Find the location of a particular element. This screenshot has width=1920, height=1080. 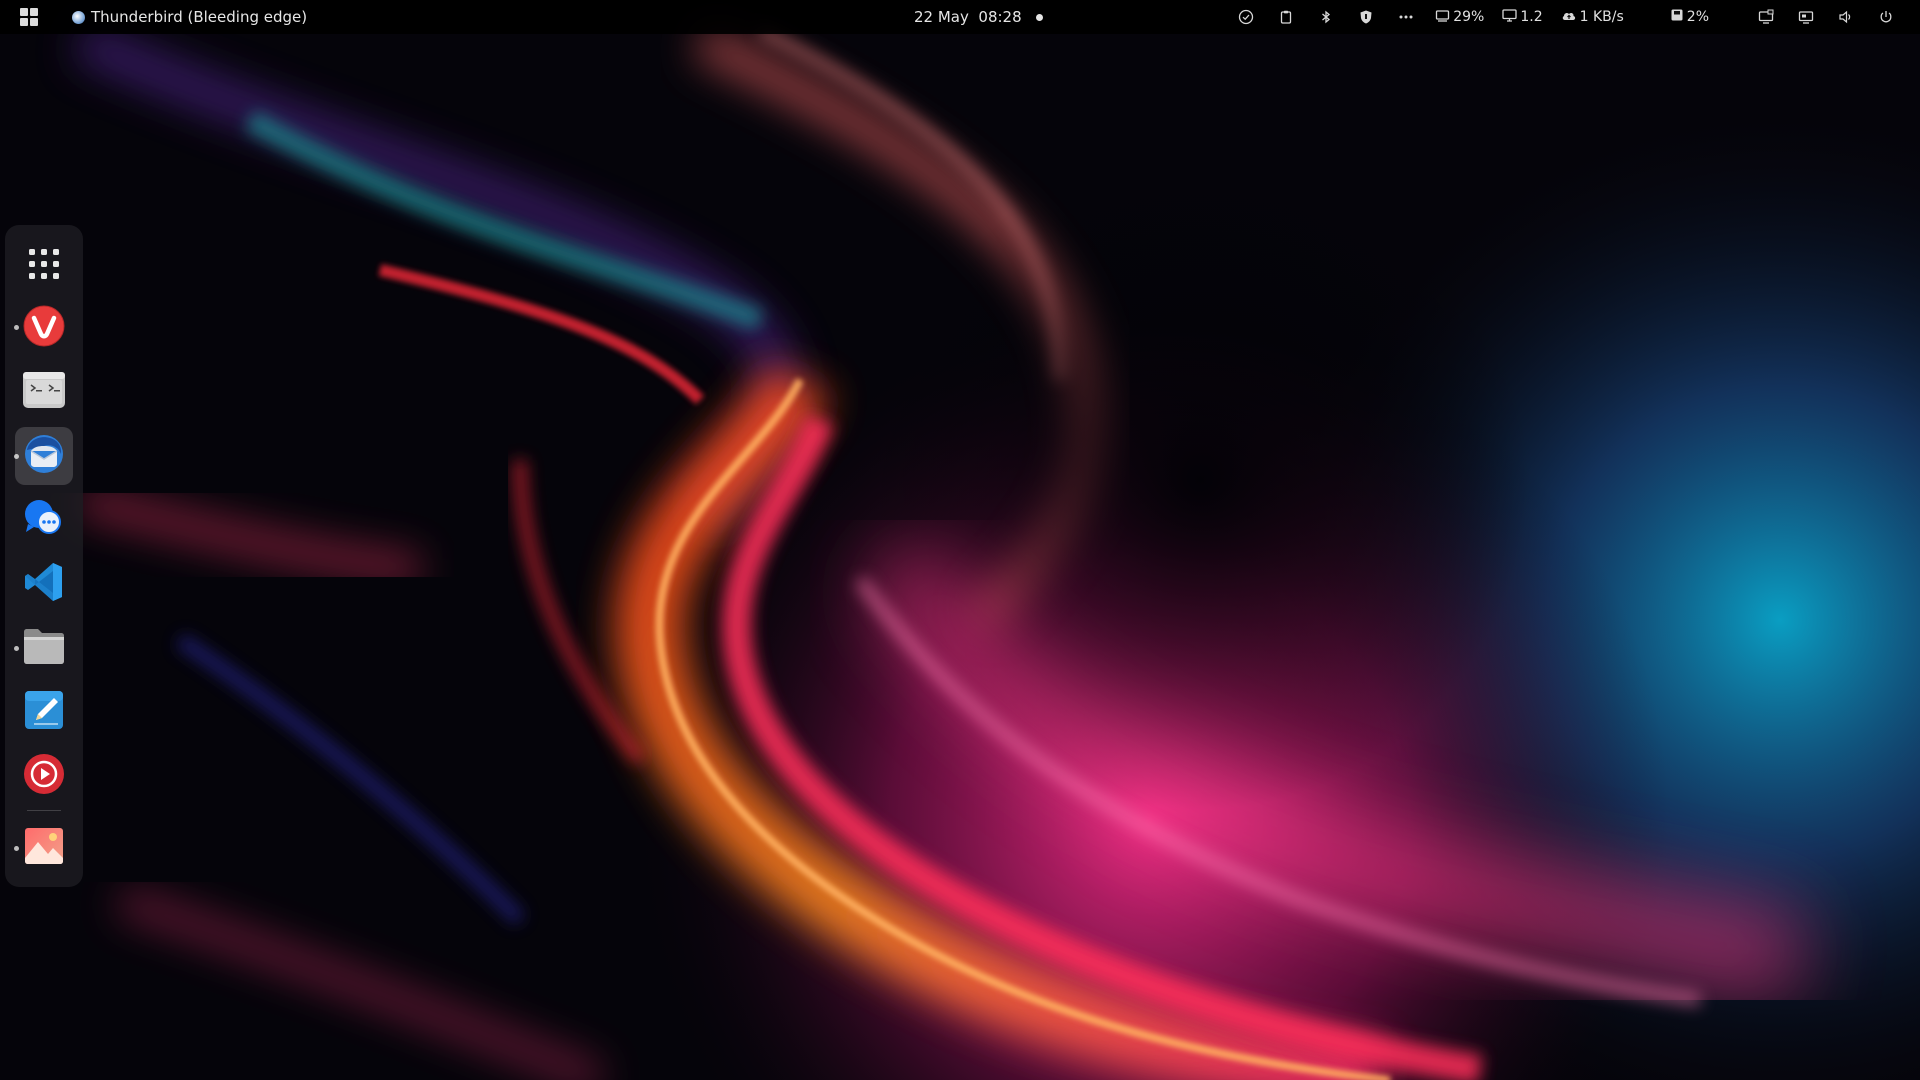

monitor-icon is located at coordinates (1510, 17).